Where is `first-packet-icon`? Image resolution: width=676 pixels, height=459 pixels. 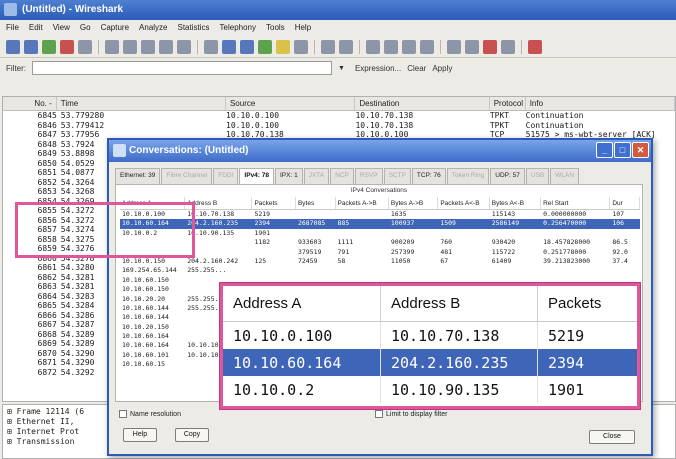 first-packet-icon is located at coordinates (283, 46).